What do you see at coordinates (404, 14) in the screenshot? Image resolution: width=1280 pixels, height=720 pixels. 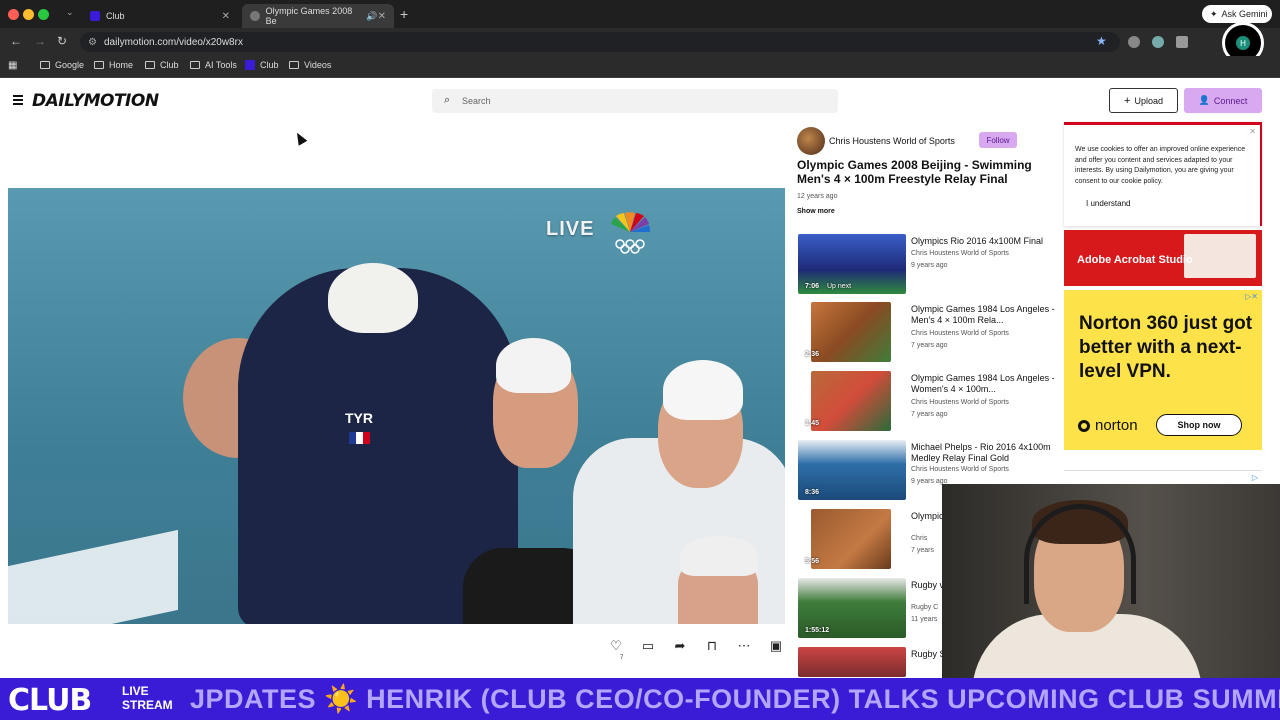 I see `new-tab-button: +` at bounding box center [404, 14].